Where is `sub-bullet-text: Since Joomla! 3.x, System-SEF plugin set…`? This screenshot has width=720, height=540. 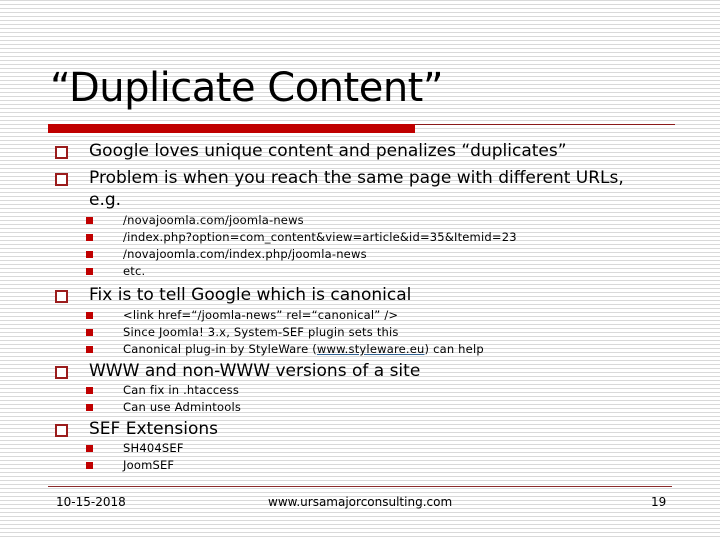 sub-bullet-text: Since Joomla! 3.x, System-SEF plugin set… is located at coordinates (261, 332).